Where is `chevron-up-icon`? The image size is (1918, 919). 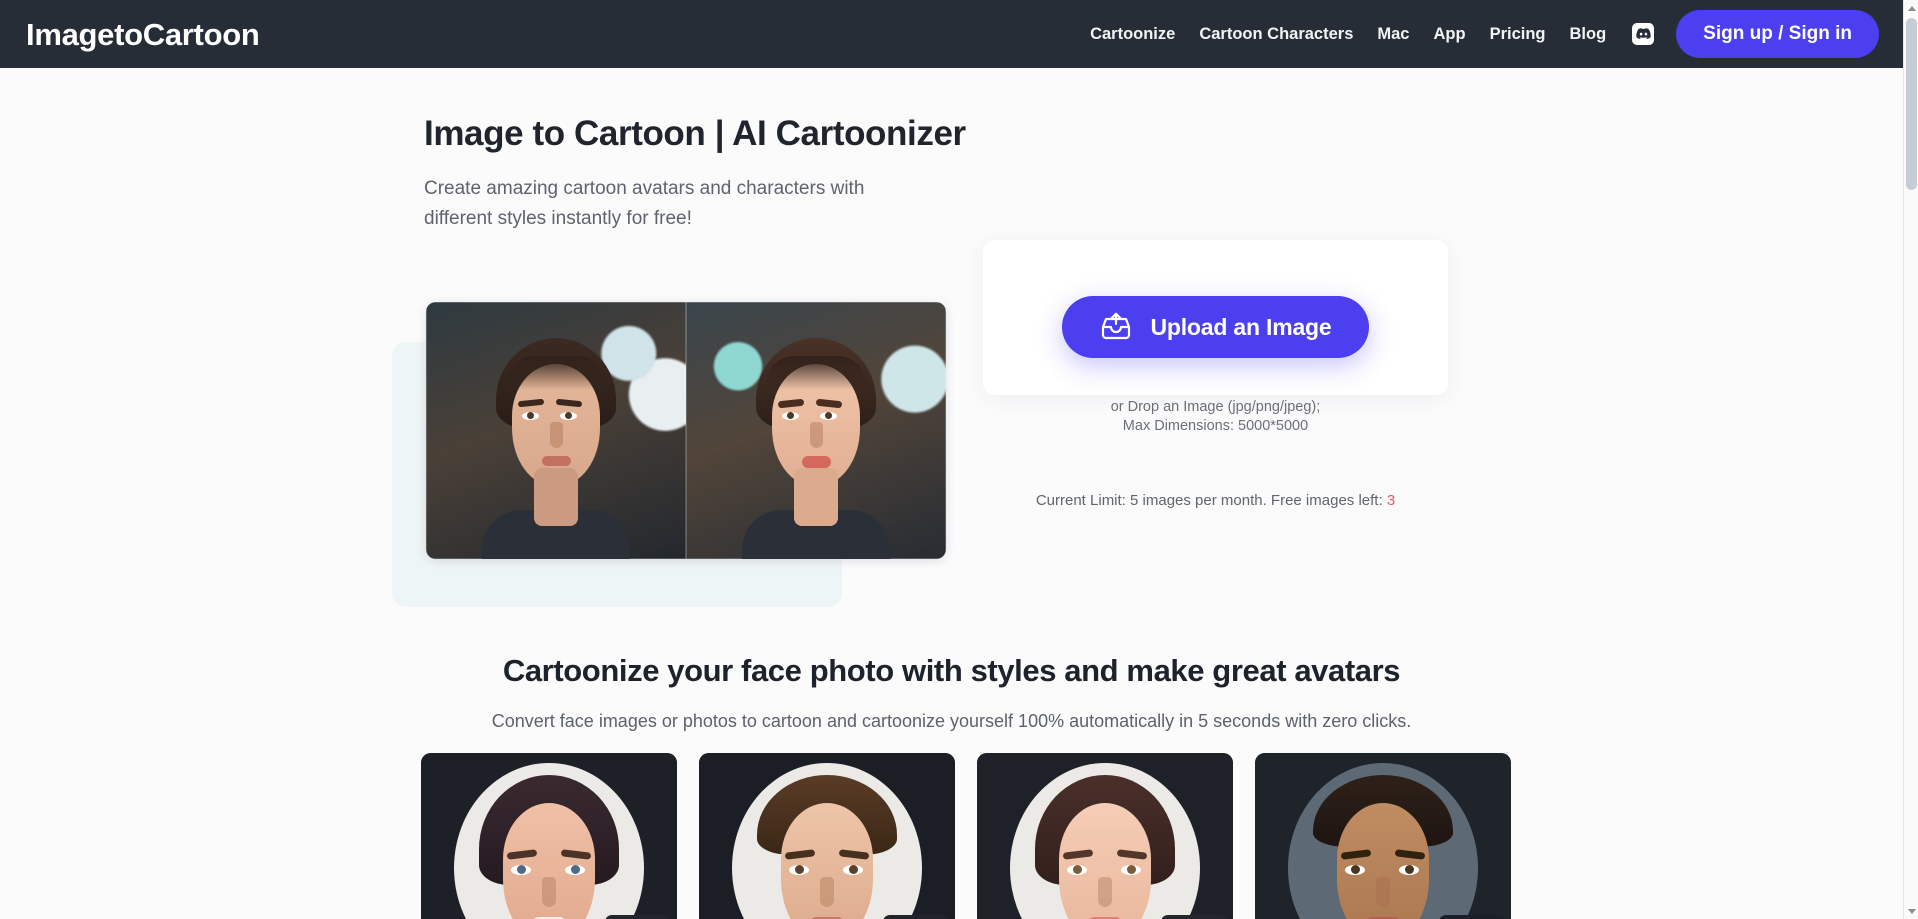
chevron-up-icon is located at coordinates (1911, 8).